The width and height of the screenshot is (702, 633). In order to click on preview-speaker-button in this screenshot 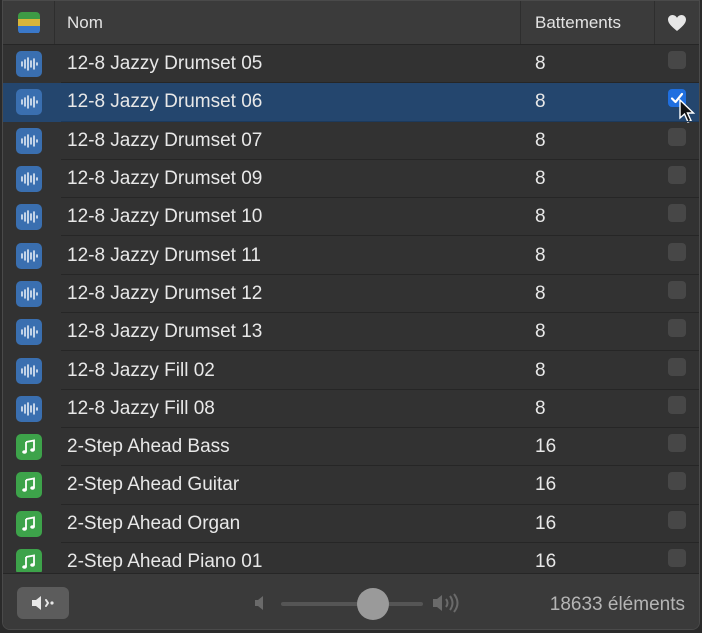, I will do `click(43, 603)`.